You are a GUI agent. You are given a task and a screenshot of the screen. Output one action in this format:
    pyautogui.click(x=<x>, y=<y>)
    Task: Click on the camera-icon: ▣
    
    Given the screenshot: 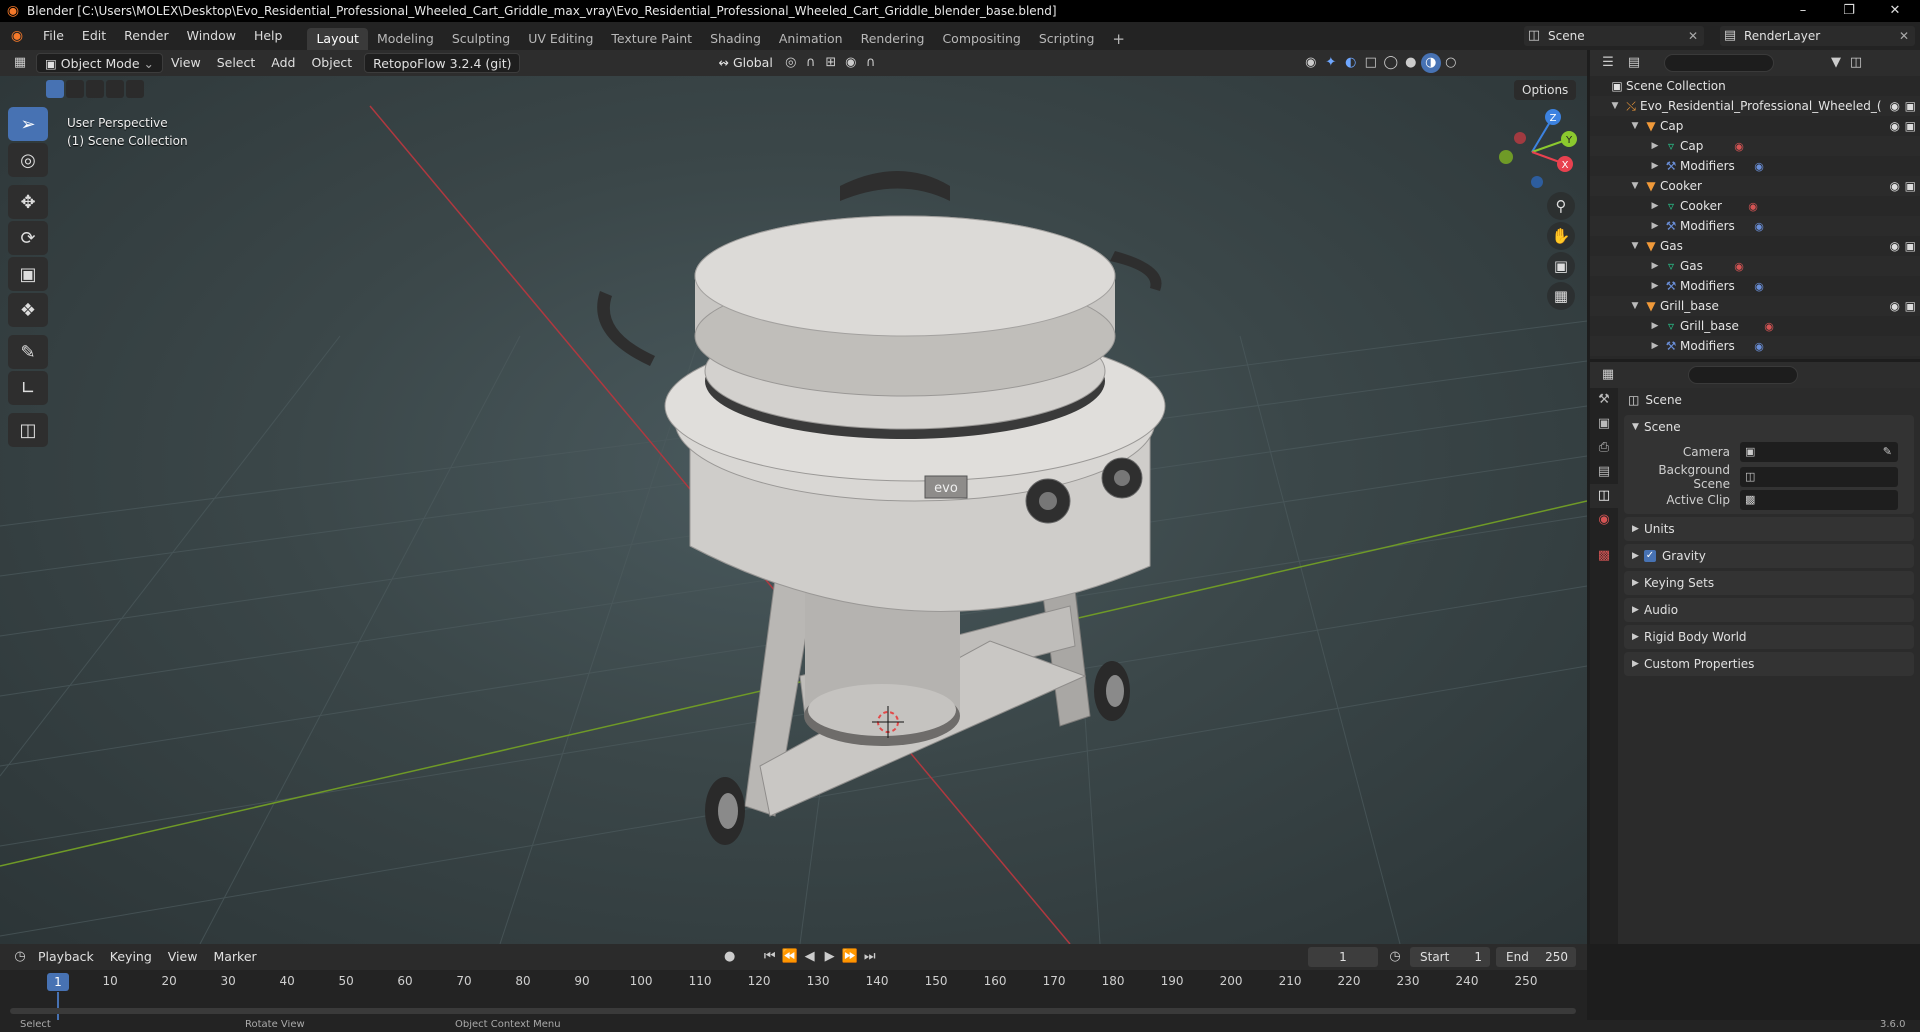 What is the action you would take?
    pyautogui.click(x=1910, y=186)
    